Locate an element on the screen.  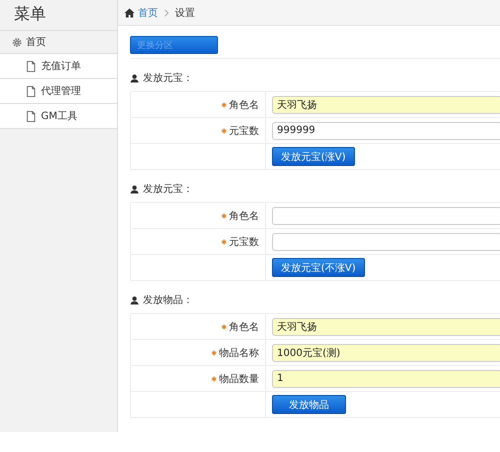
field-label: 物品名称 is located at coordinates (239, 353).